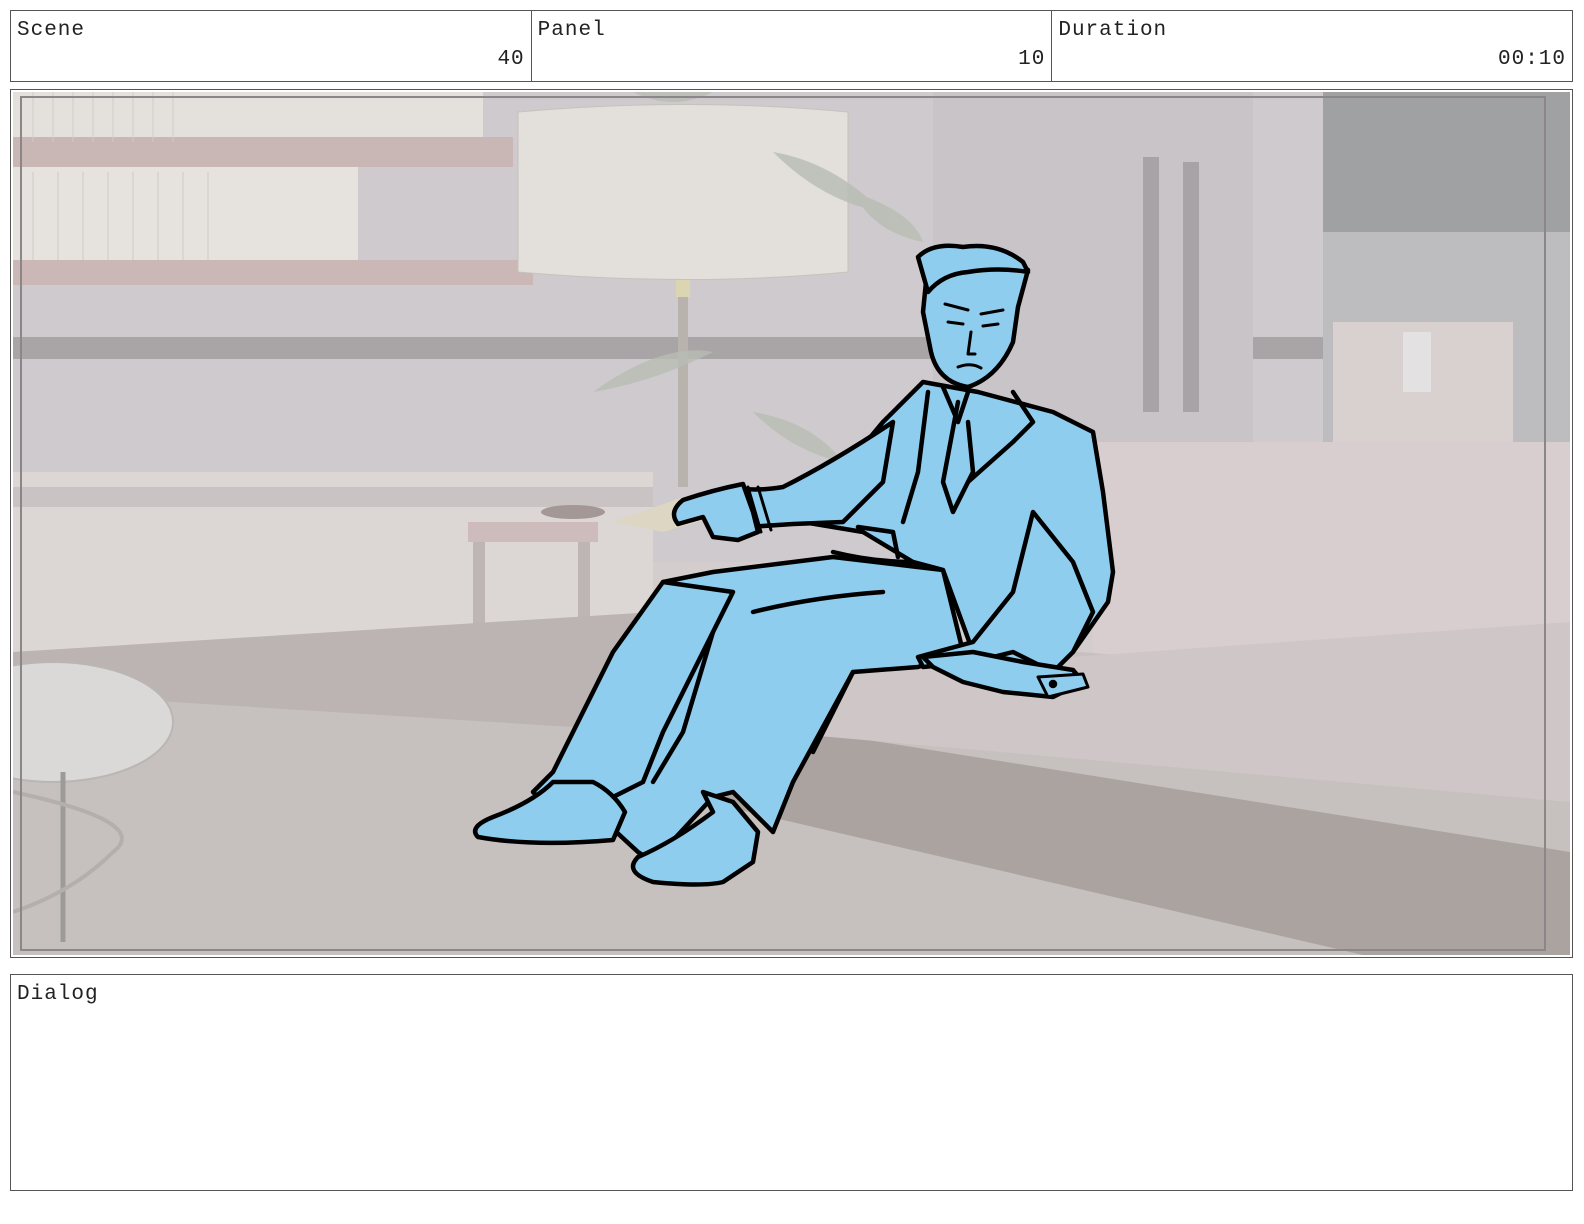 Image resolution: width=1584 pixels, height=1224 pixels. I want to click on scene-number: 40, so click(510, 59).